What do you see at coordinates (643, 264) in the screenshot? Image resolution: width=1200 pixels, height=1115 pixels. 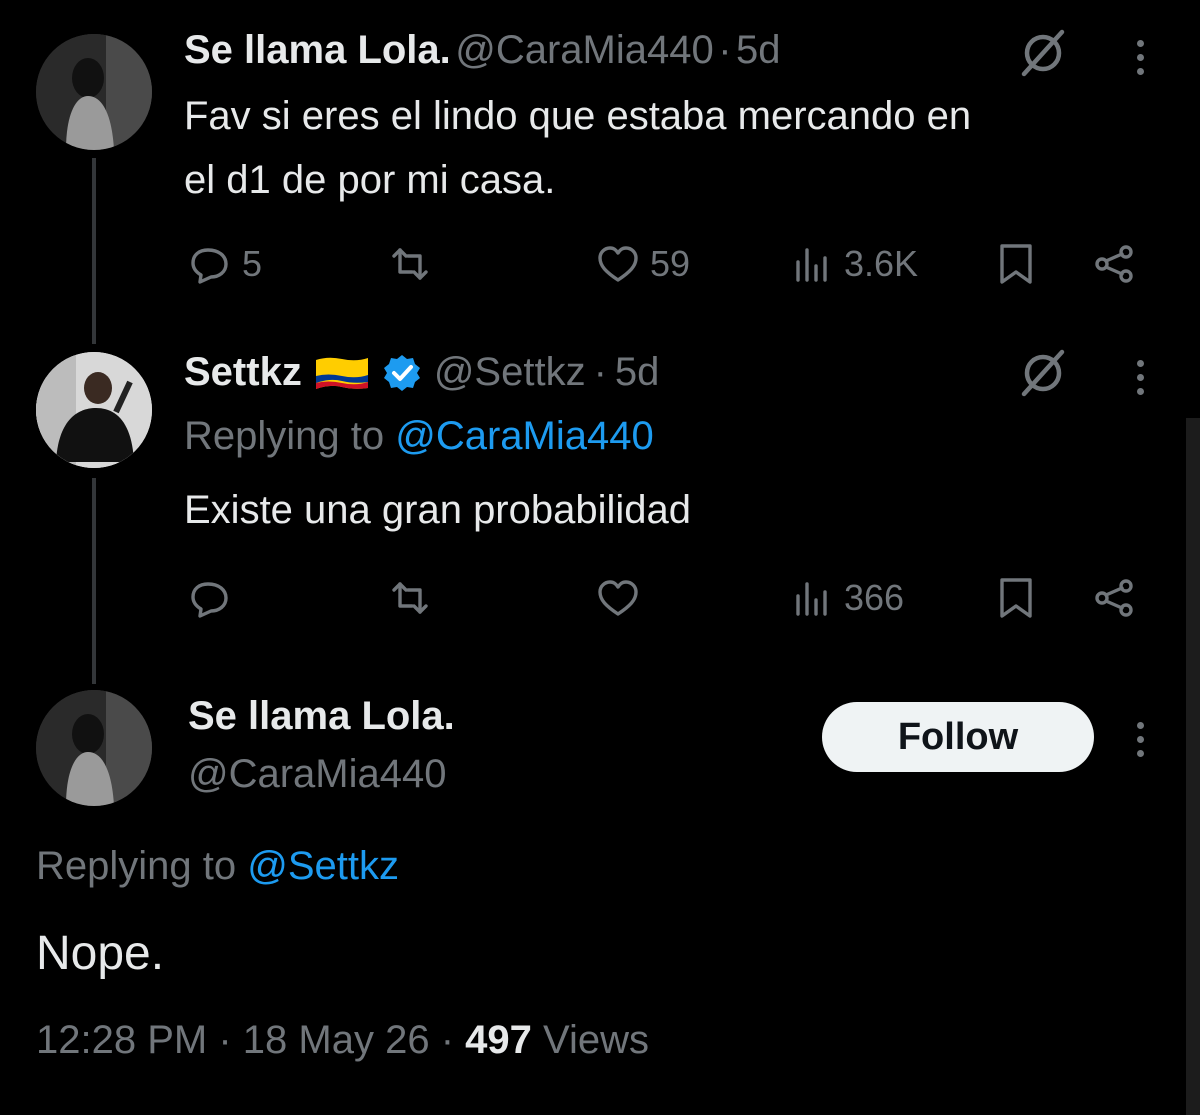 I see `like-button: 59` at bounding box center [643, 264].